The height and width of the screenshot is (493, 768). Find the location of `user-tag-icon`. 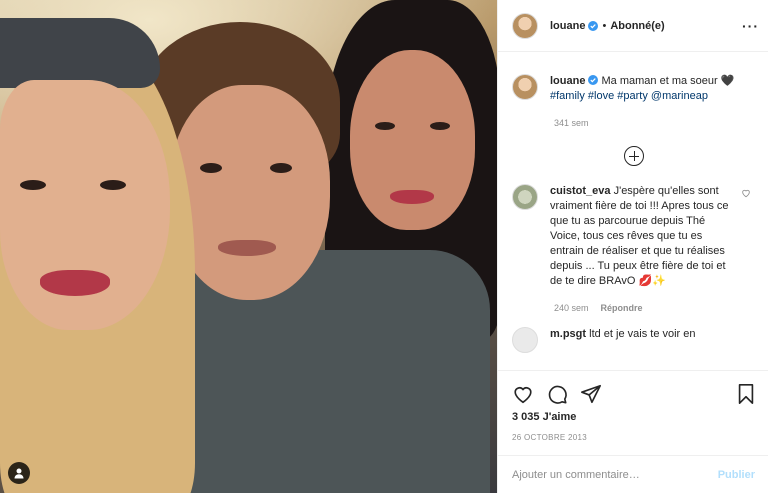

user-tag-icon is located at coordinates (19, 473).